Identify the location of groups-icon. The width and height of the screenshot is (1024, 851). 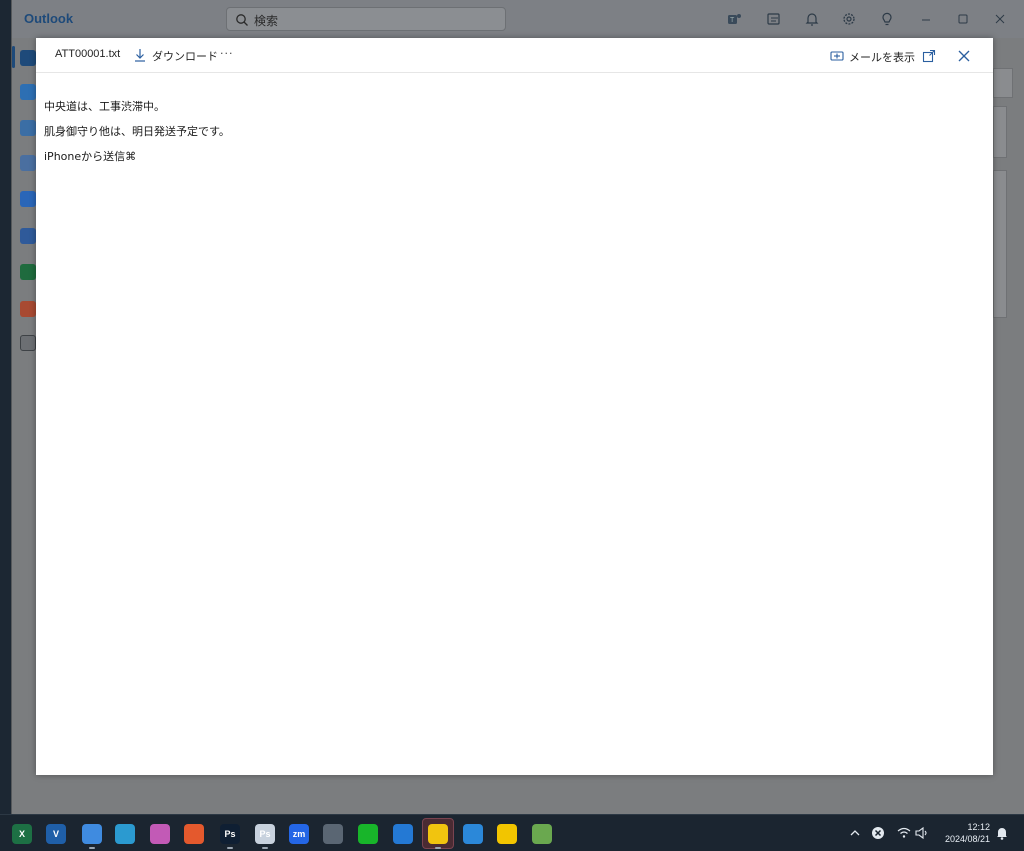
(28, 163).